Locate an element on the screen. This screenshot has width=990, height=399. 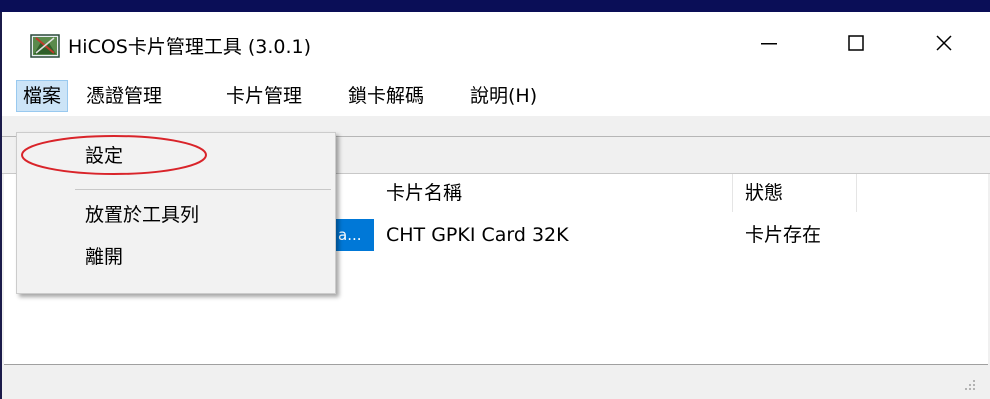
menu-item-exit: 離開 is located at coordinates (104, 257).